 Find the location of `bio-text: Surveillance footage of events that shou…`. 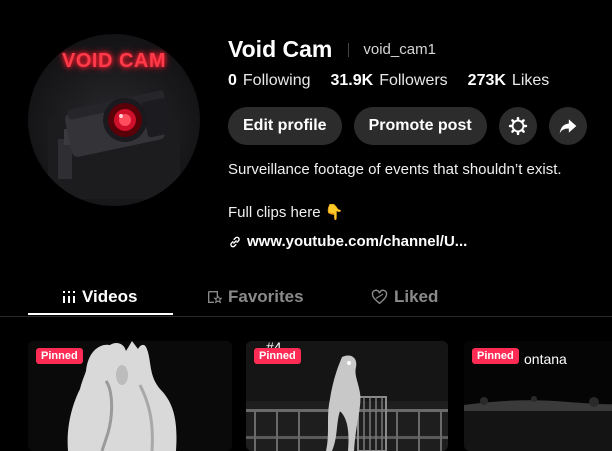

bio-text: Surveillance footage of events that shou… is located at coordinates (395, 169).